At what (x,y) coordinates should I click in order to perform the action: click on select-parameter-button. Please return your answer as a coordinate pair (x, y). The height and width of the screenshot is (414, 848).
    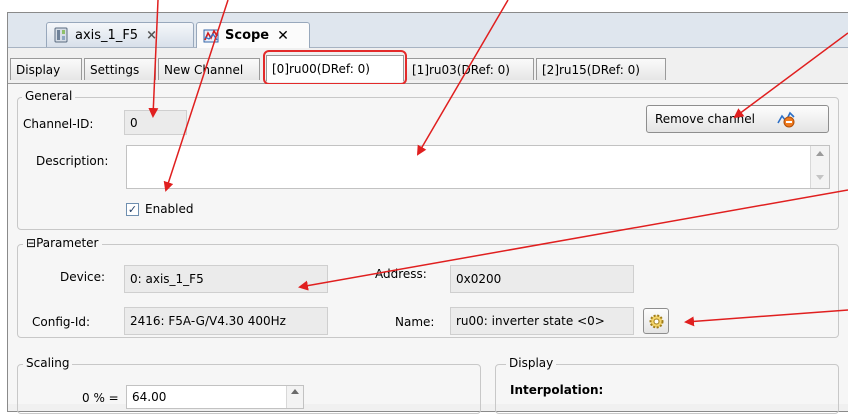
    Looking at the image, I should click on (656, 321).